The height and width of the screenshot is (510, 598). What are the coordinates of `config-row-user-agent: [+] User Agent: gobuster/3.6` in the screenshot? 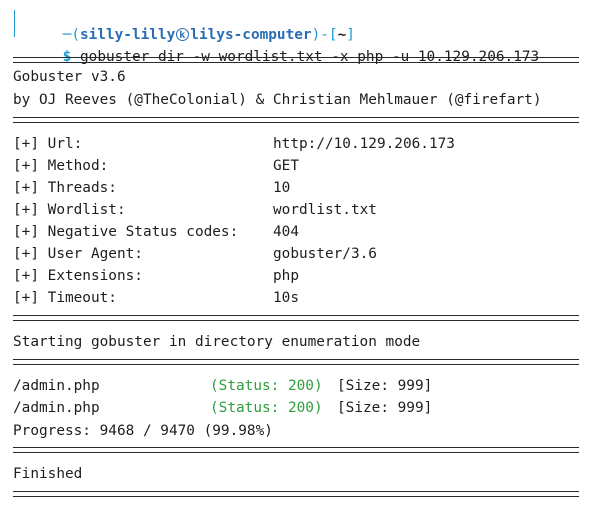 It's located at (299, 254).